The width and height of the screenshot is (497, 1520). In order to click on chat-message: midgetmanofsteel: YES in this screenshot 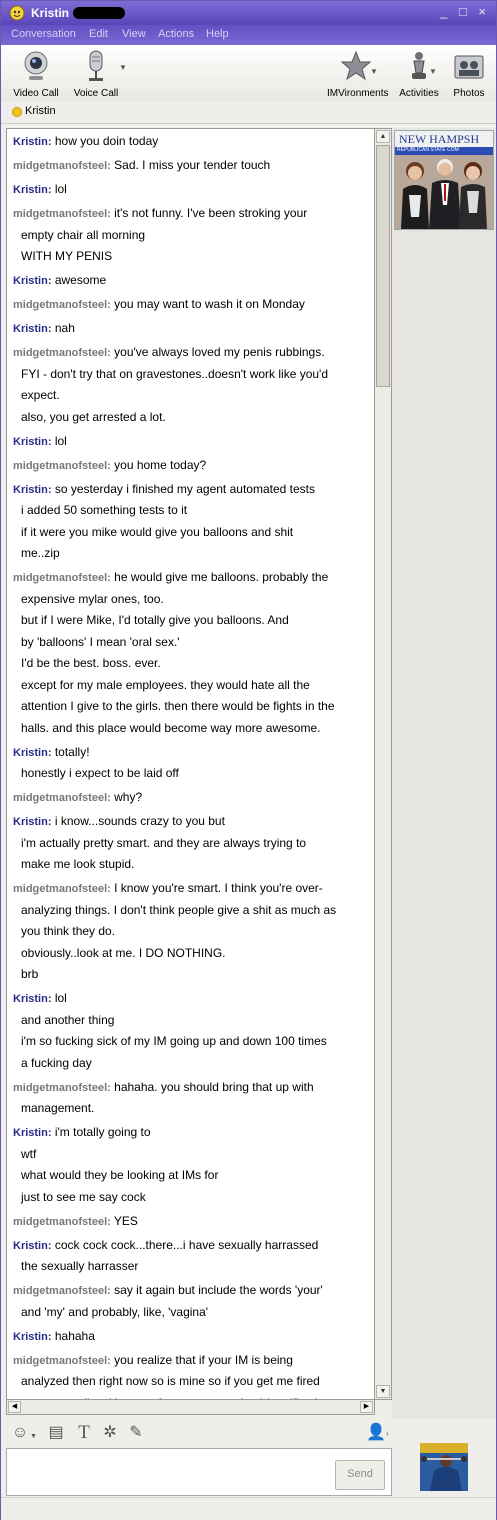, I will do `click(191, 1221)`.